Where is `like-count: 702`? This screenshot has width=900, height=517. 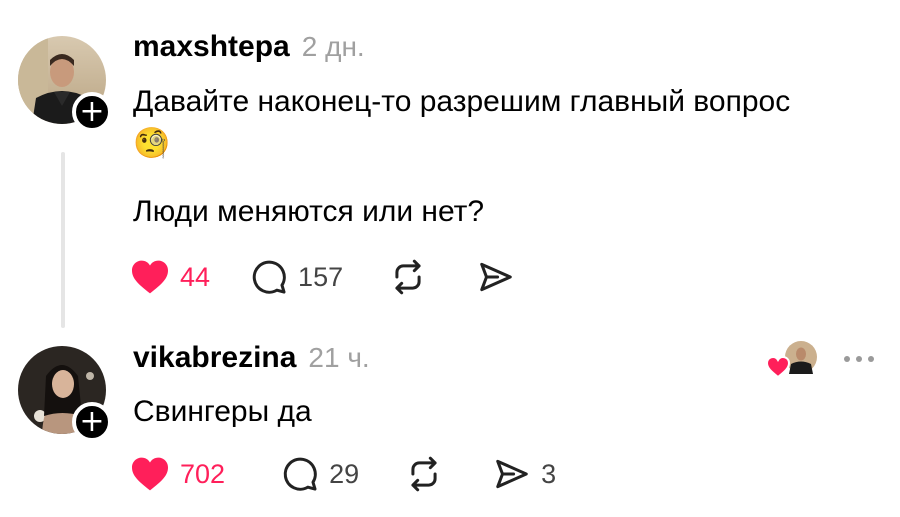
like-count: 702 is located at coordinates (203, 473).